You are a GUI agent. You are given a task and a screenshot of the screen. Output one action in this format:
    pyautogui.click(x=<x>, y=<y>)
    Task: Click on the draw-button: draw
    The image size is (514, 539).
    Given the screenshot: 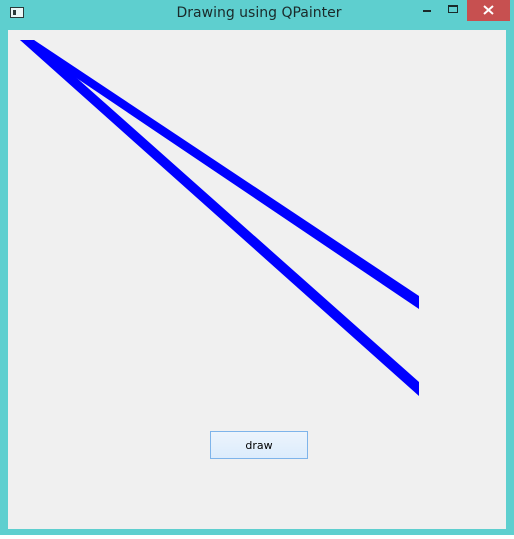 What is the action you would take?
    pyautogui.click(x=259, y=445)
    